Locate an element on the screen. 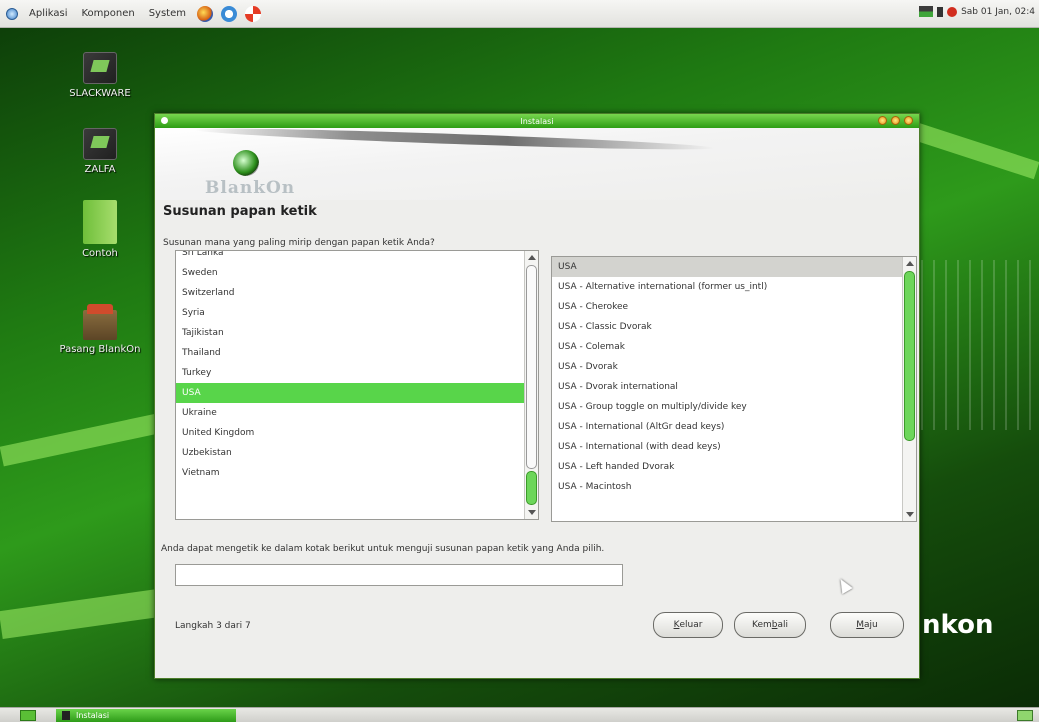 Image resolution: width=1039 pixels, height=722 pixels. variant-scrollbar is located at coordinates (909, 389).